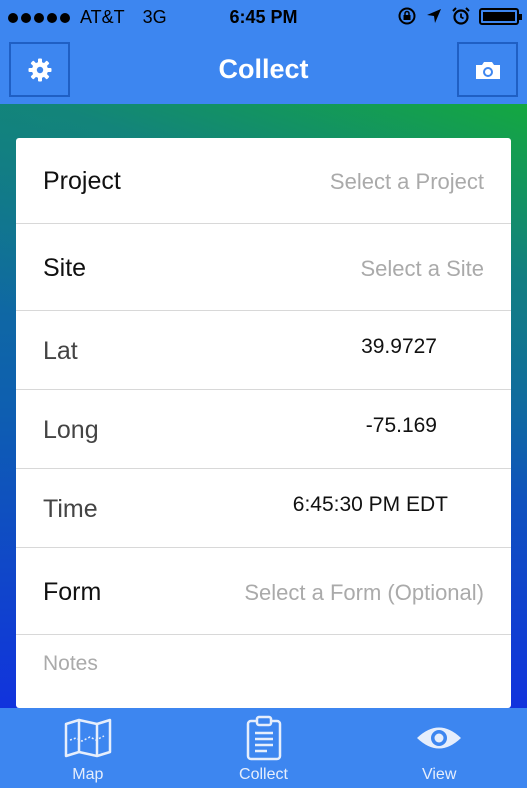 The width and height of the screenshot is (527, 788). I want to click on project-picker: Select a Project, so click(407, 182).